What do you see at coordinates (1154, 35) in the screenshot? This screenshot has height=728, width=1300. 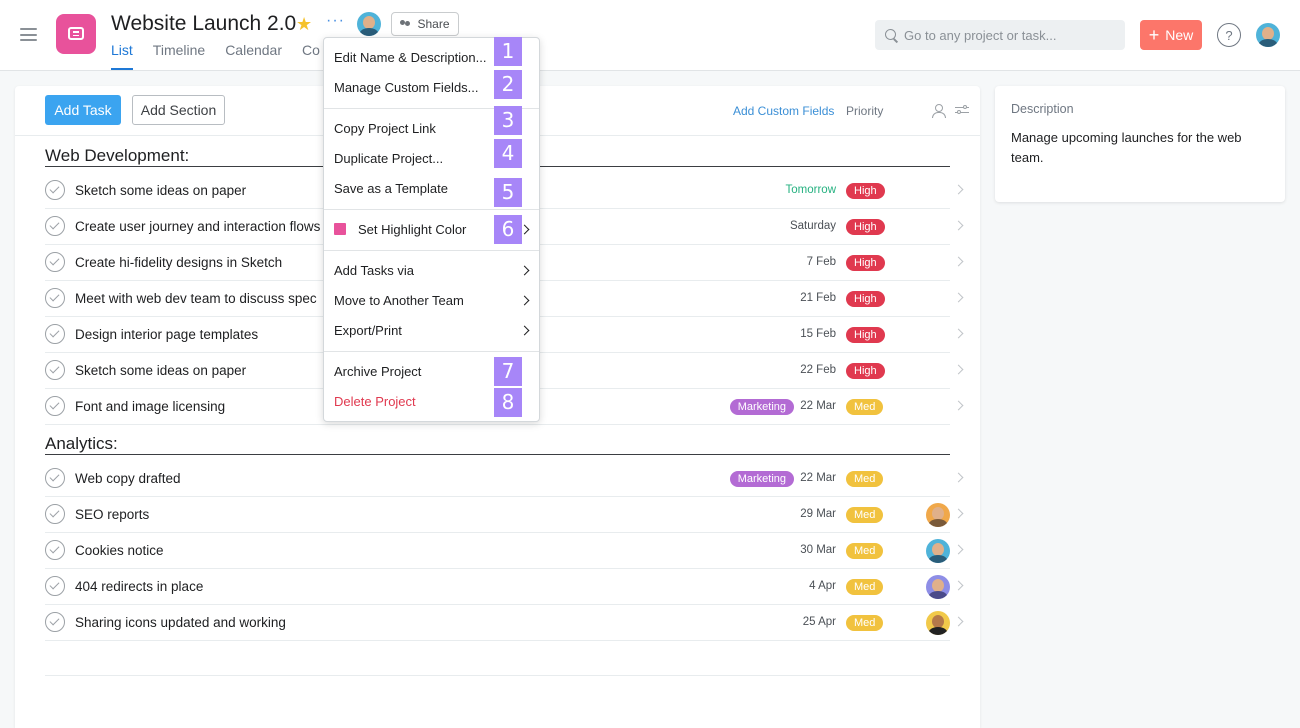 I see `plus-icon: +` at bounding box center [1154, 35].